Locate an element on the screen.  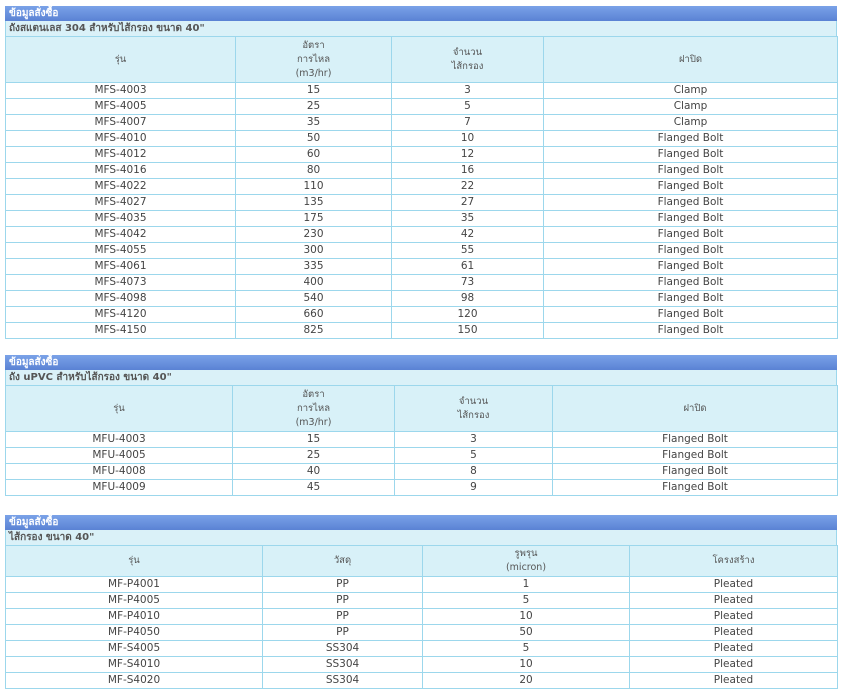
table-cell: 55 is located at coordinates (467, 250).